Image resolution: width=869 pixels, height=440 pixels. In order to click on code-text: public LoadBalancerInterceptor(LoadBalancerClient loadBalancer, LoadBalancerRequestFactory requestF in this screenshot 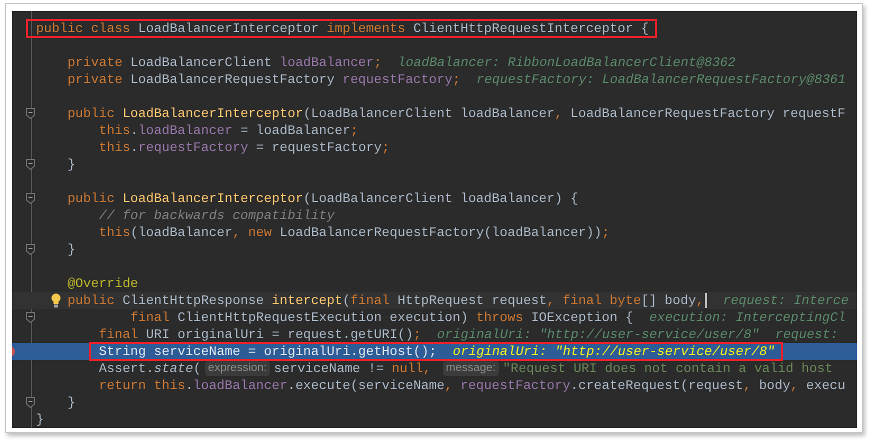, I will do `click(456, 113)`.